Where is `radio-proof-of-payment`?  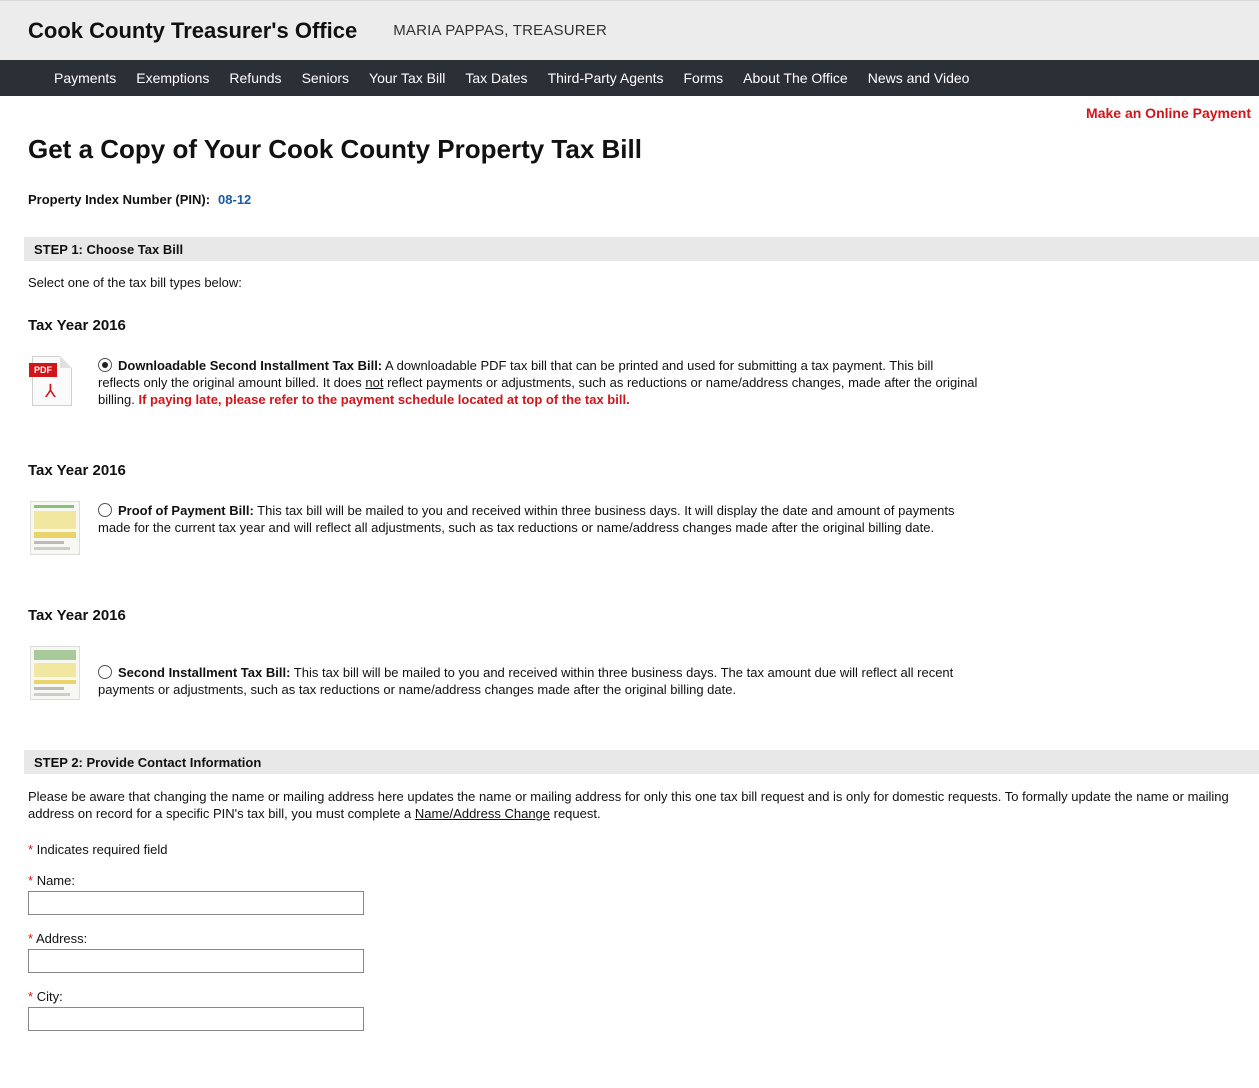 radio-proof-of-payment is located at coordinates (105, 510).